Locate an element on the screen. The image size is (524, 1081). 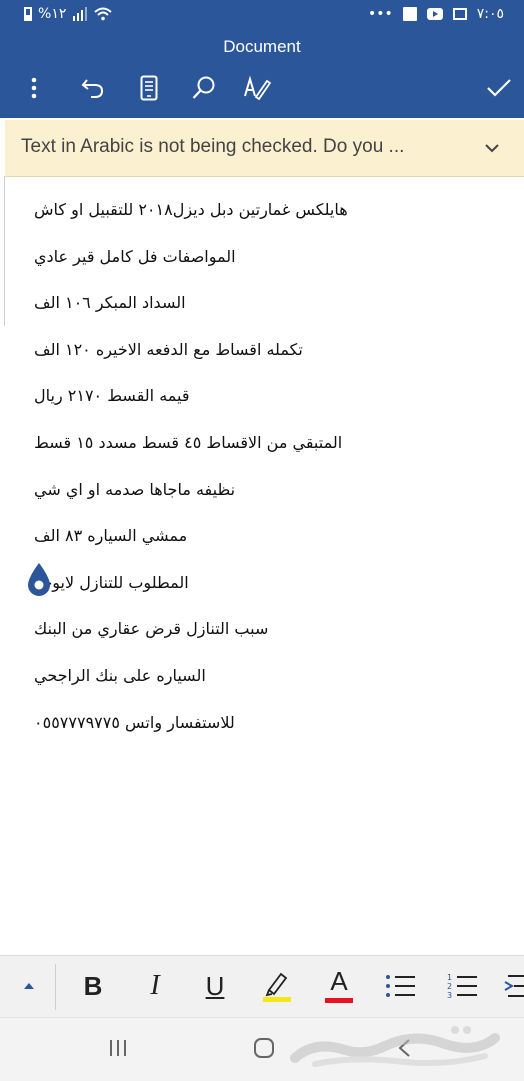
document-line: للاستفسار واتس ٠٥٥٧٧٧٩٧٧٥ is located at coordinates (229, 736).